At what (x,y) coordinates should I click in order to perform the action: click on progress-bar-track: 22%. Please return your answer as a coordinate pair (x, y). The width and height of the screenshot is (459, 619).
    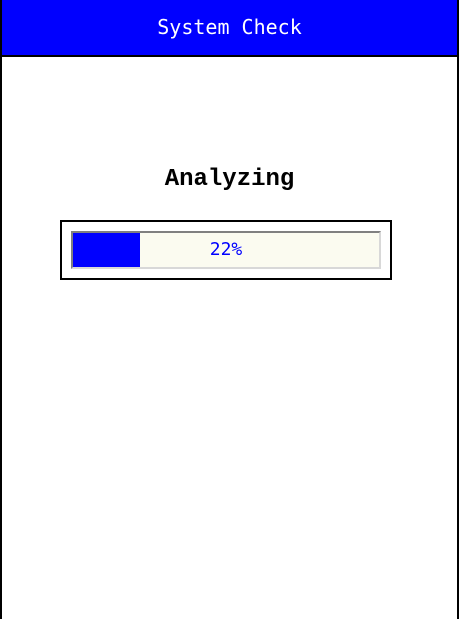
    Looking at the image, I should click on (226, 250).